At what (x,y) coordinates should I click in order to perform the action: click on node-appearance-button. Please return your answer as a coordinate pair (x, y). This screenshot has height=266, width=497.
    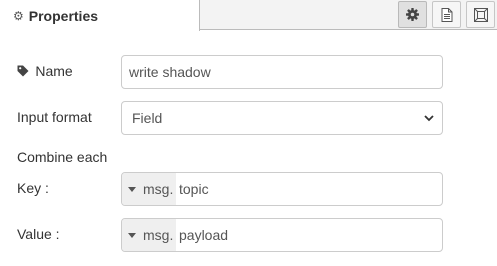
    Looking at the image, I should click on (480, 14).